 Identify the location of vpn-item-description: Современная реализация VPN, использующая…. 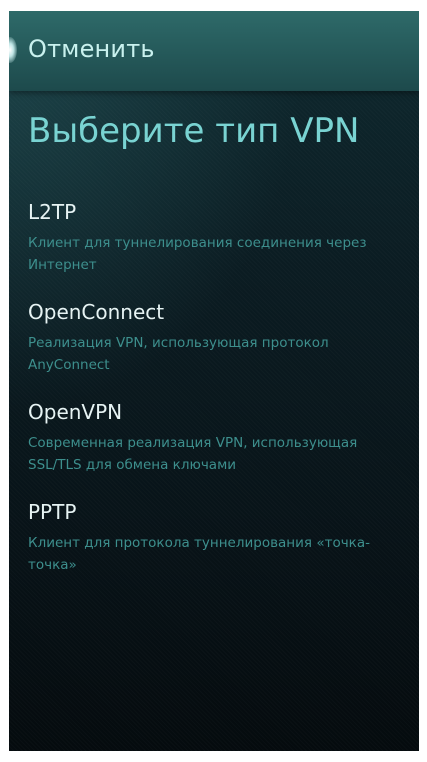
(193, 454).